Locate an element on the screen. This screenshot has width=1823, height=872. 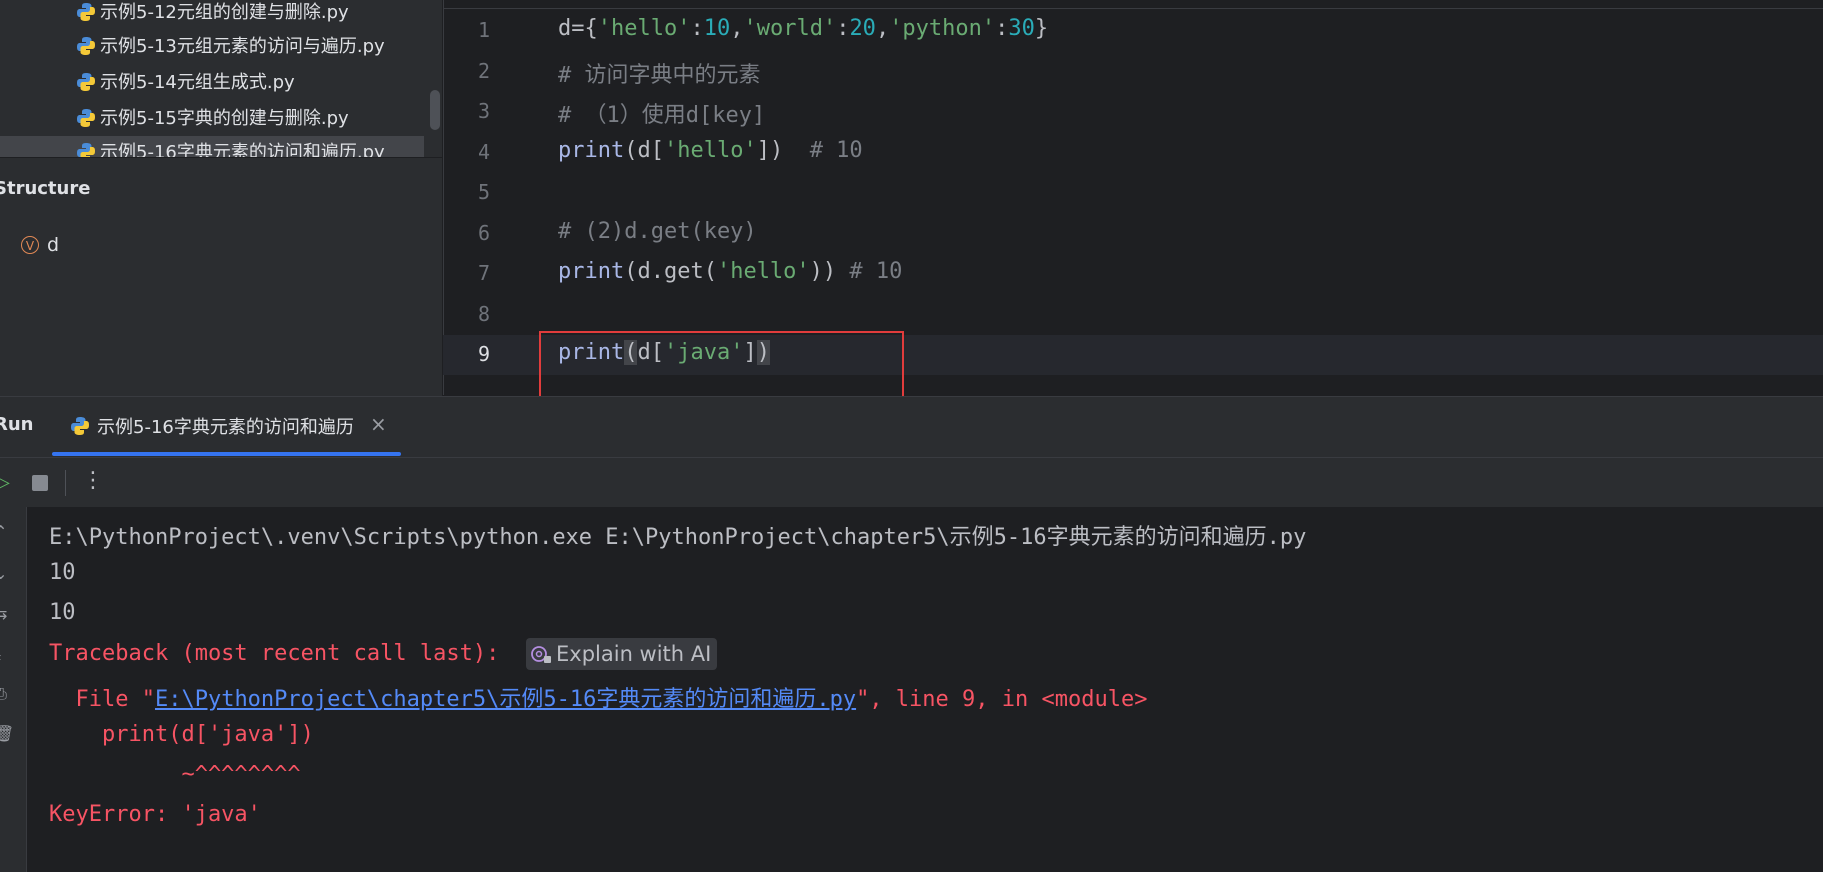
tree-item-label: 示例5-12元组的创建与删除.py is located at coordinates (224, 12).